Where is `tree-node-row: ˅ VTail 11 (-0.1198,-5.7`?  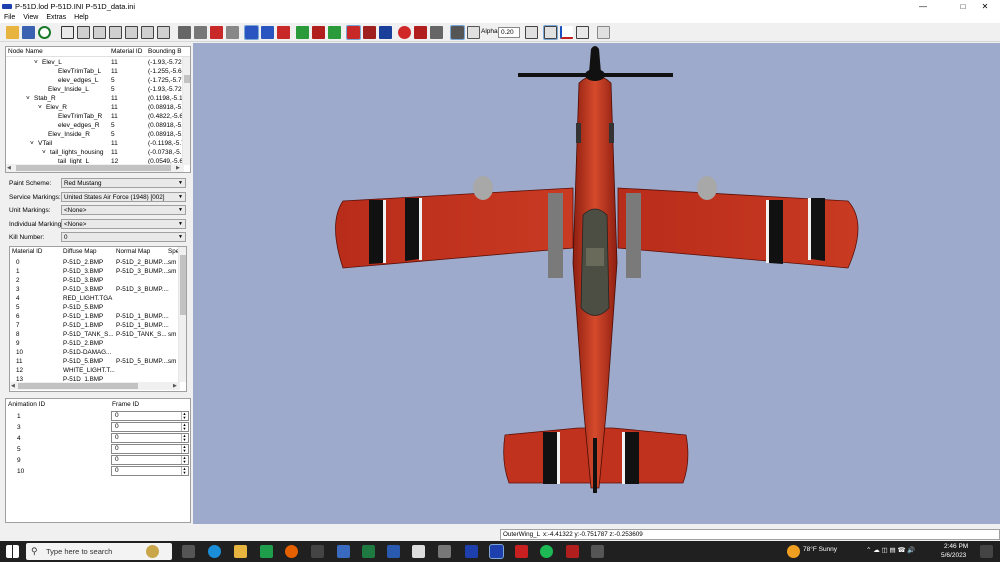 tree-node-row: ˅ VTail 11 (-0.1198,-5.7 is located at coordinates (95, 144).